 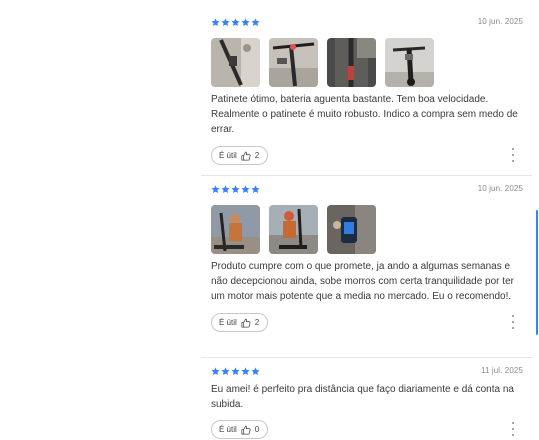 I want to click on review-date: 11 jul. 2025, so click(x=502, y=370).